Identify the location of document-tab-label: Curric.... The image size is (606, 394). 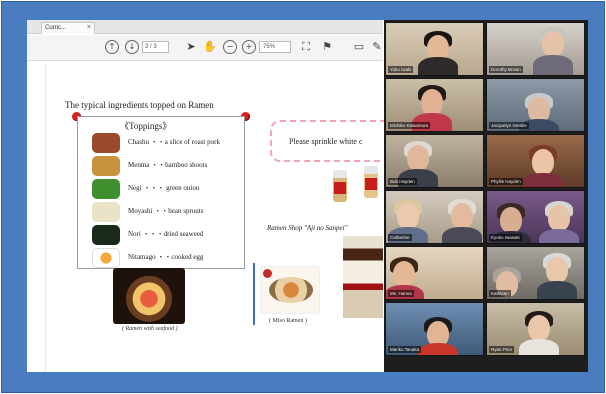
(55, 28).